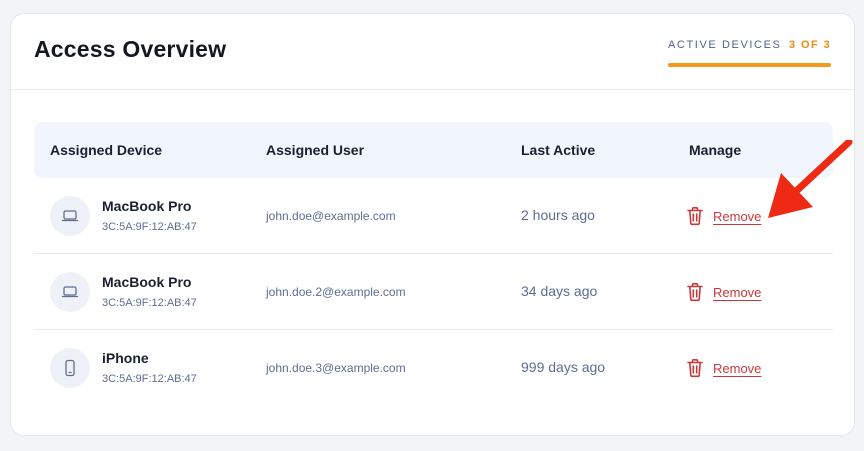 The image size is (864, 451). What do you see at coordinates (336, 368) in the screenshot?
I see `assigned-user-email: john.doe.3@example.com` at bounding box center [336, 368].